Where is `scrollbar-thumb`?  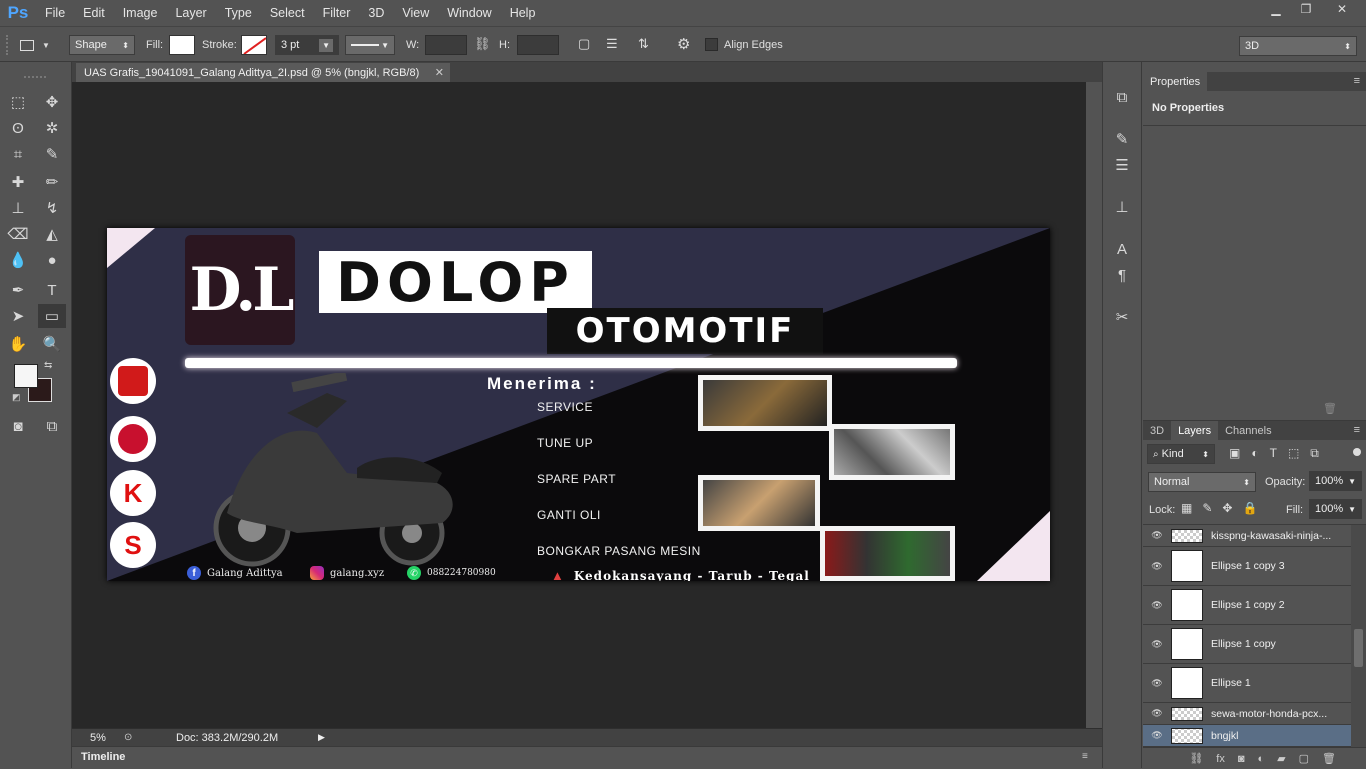 scrollbar-thumb is located at coordinates (1358, 648).